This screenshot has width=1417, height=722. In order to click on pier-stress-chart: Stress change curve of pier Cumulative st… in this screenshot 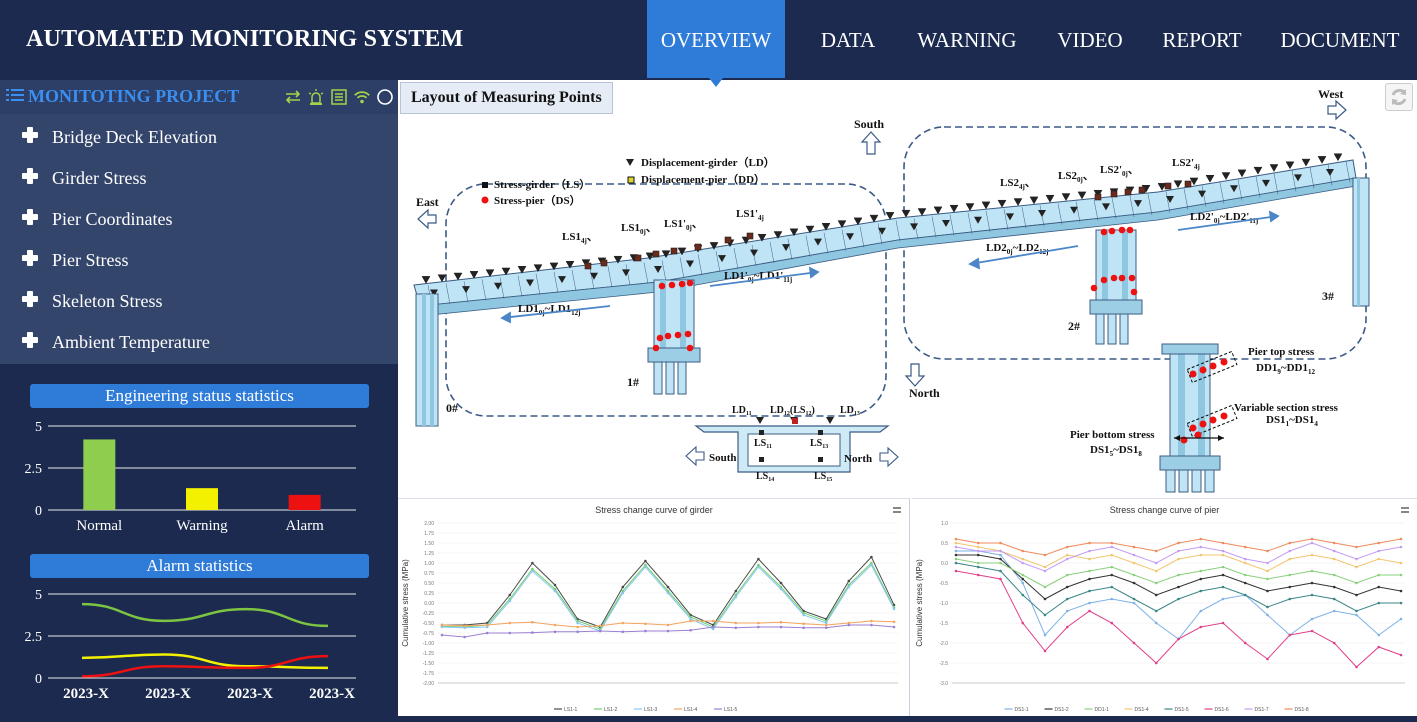, I will do `click(1160, 609)`.